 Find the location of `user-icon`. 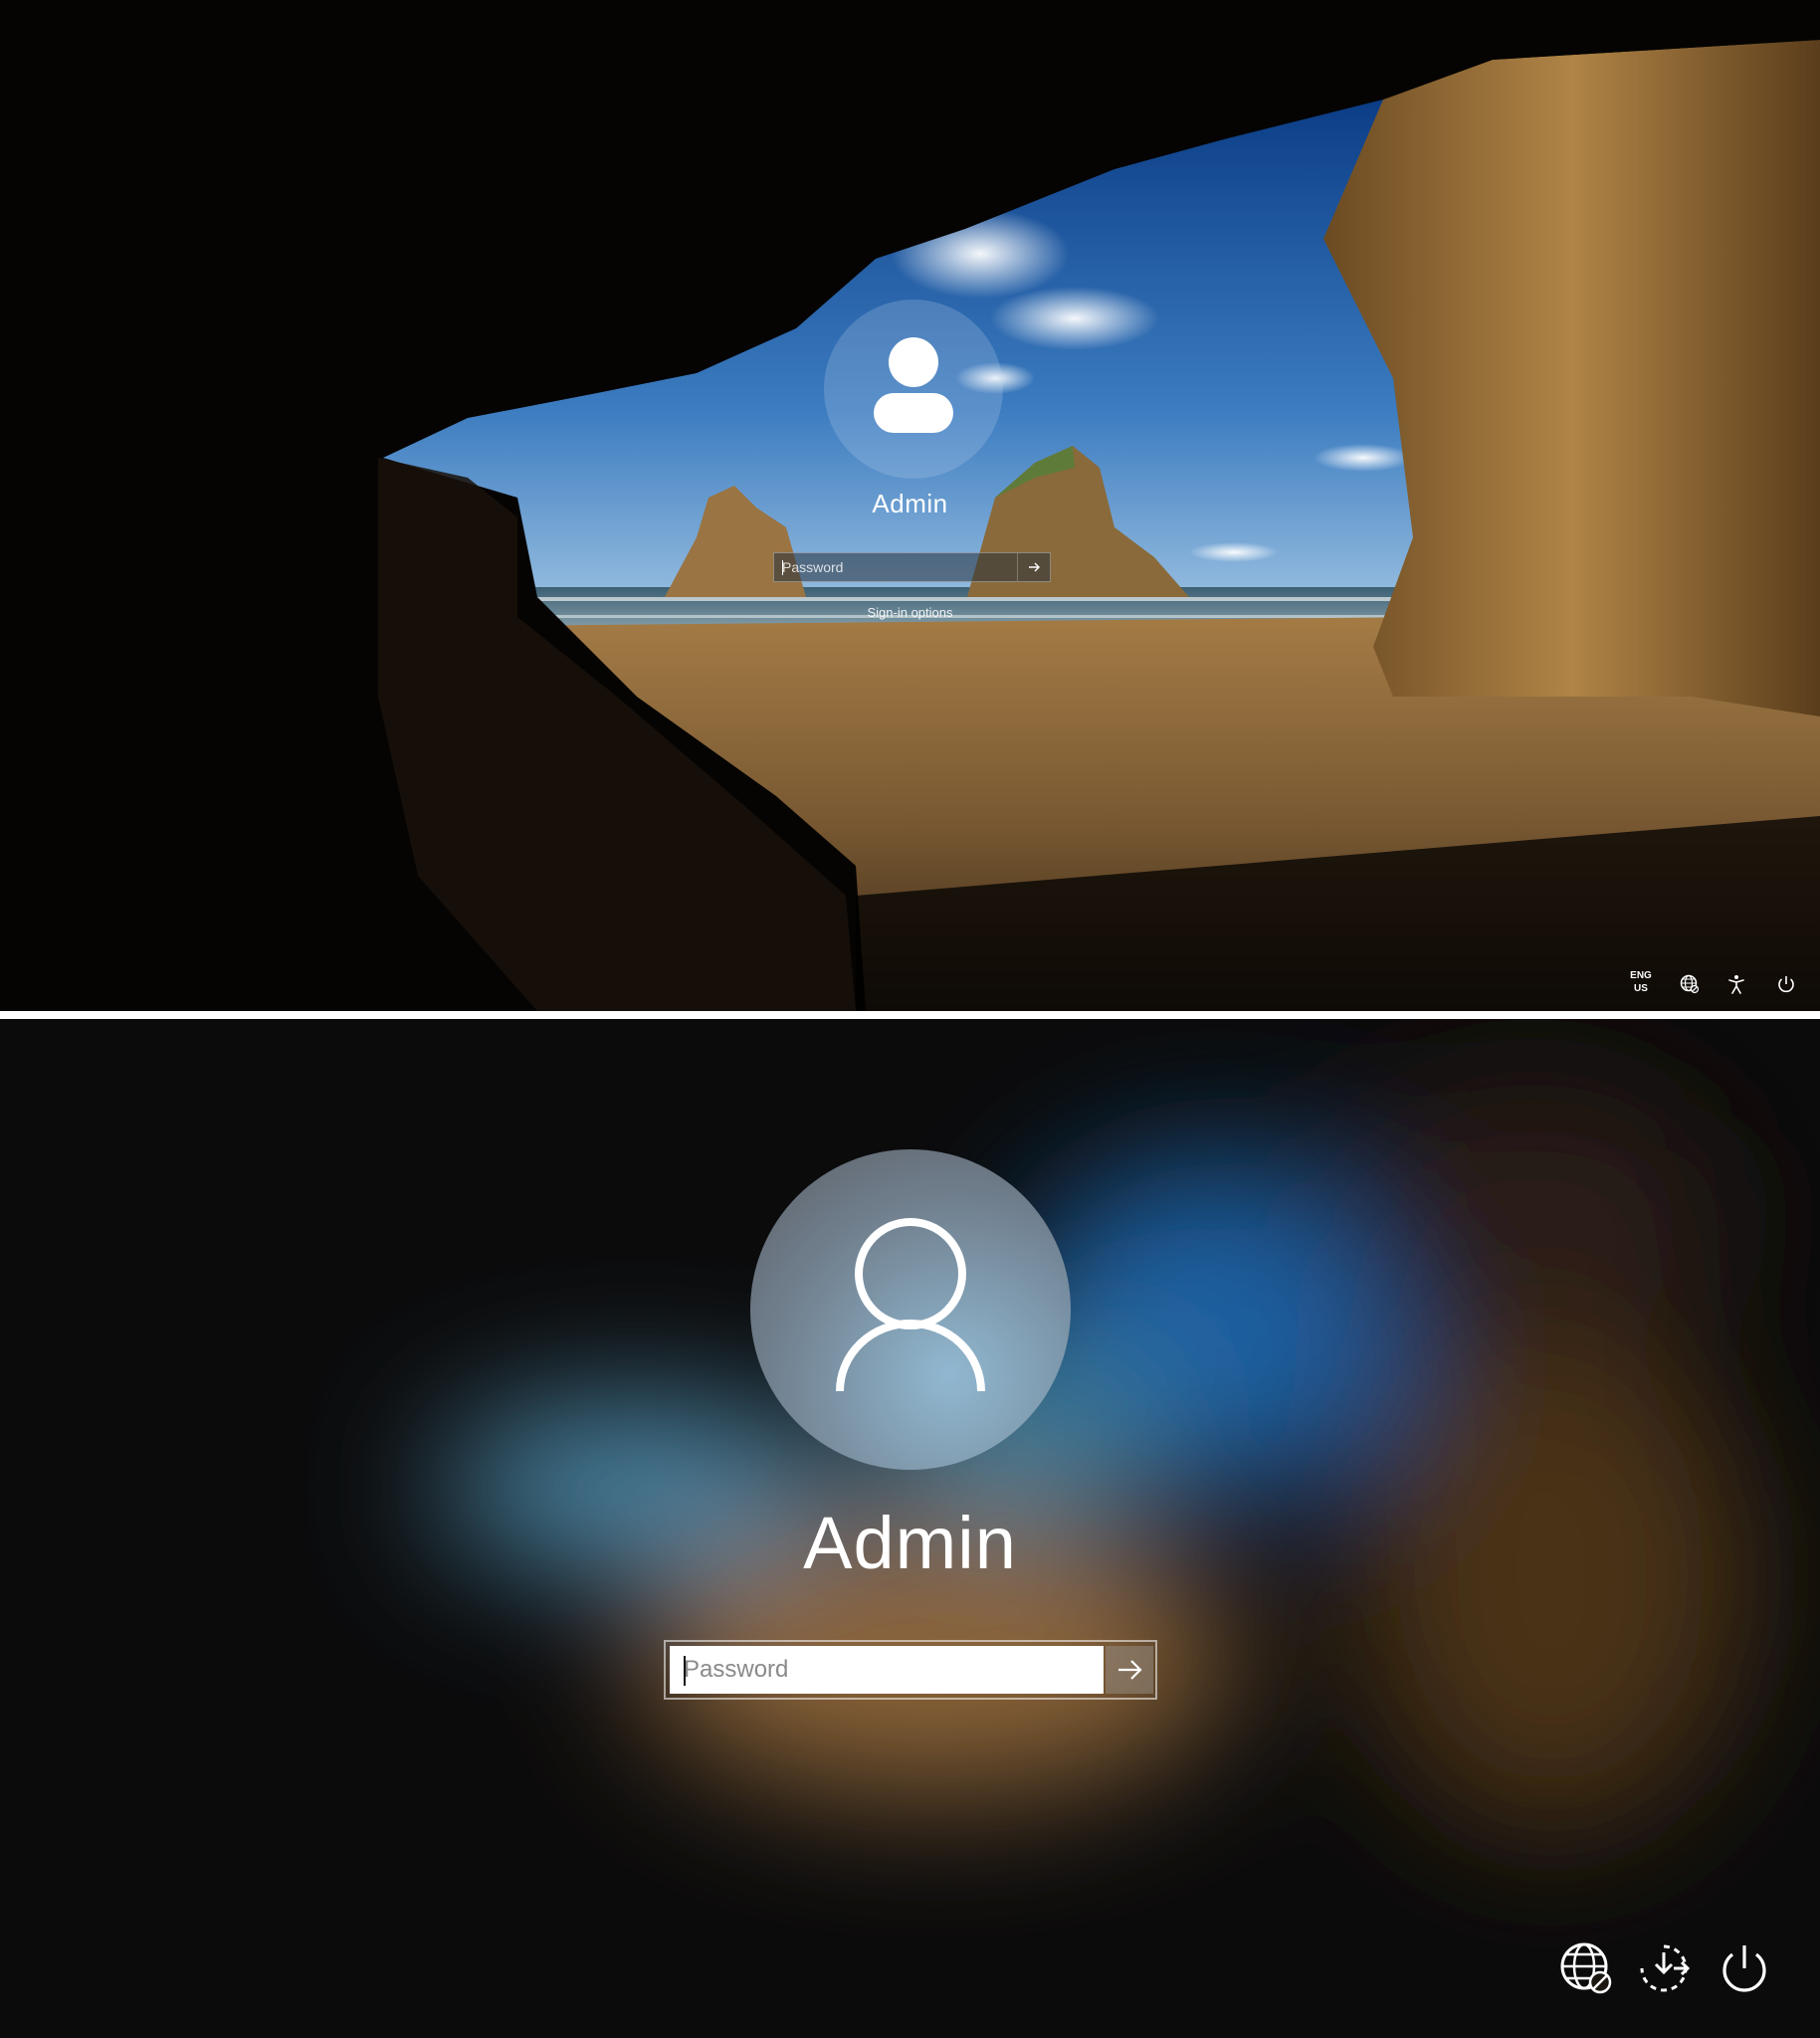

user-icon is located at coordinates (913, 385).